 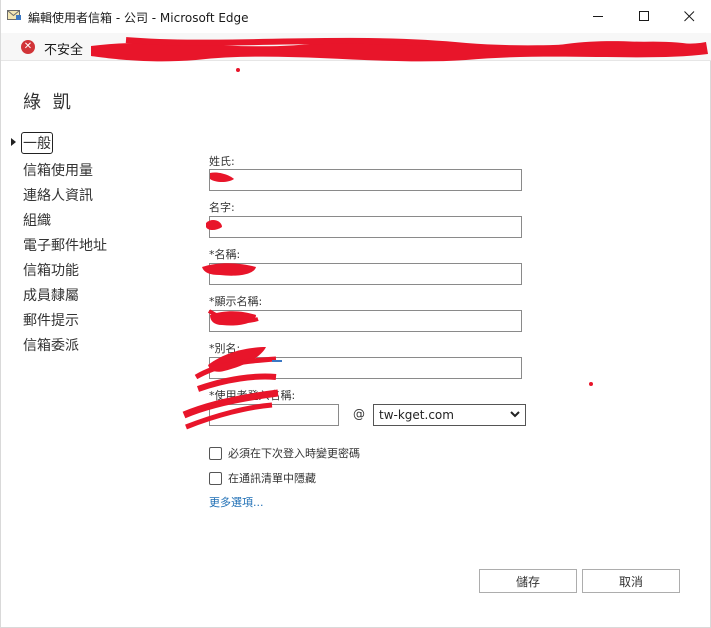 What do you see at coordinates (222, 161) in the screenshot?
I see `last-name-label: 姓氏:` at bounding box center [222, 161].